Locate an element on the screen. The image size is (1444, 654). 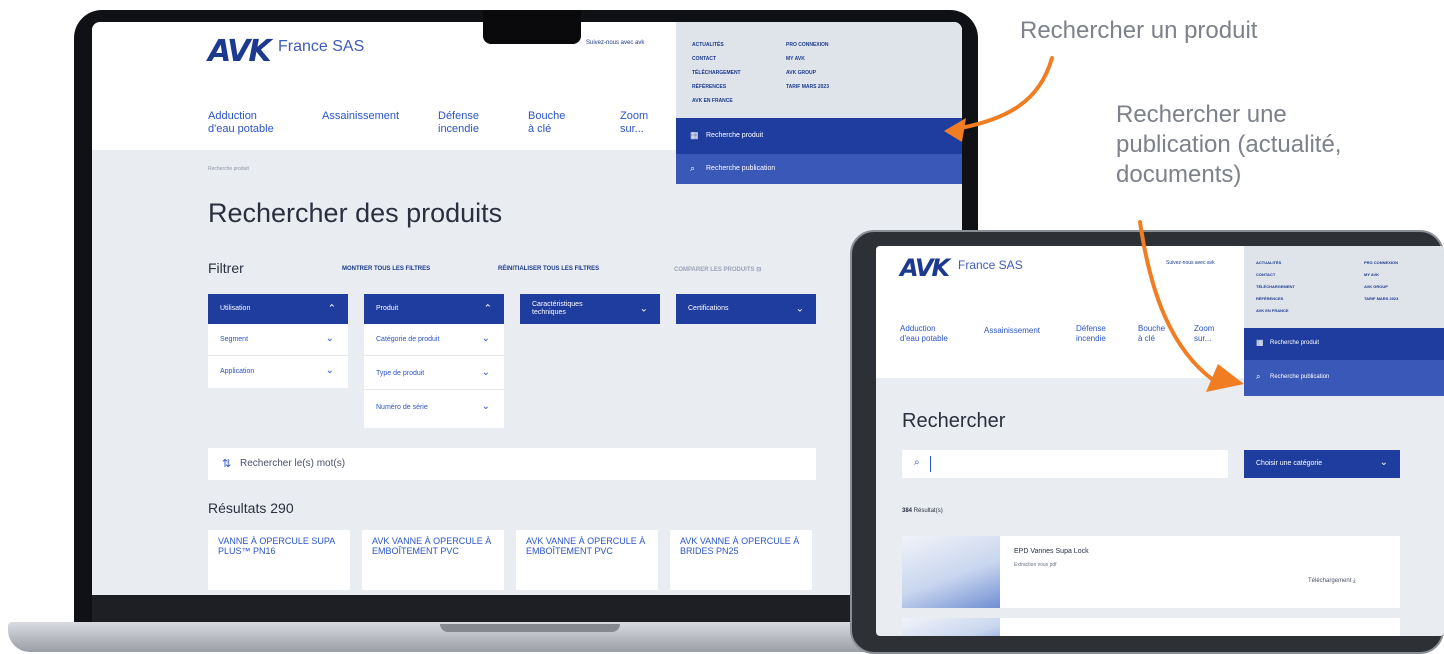
compare-label: Comparer les produits is located at coordinates (714, 270).